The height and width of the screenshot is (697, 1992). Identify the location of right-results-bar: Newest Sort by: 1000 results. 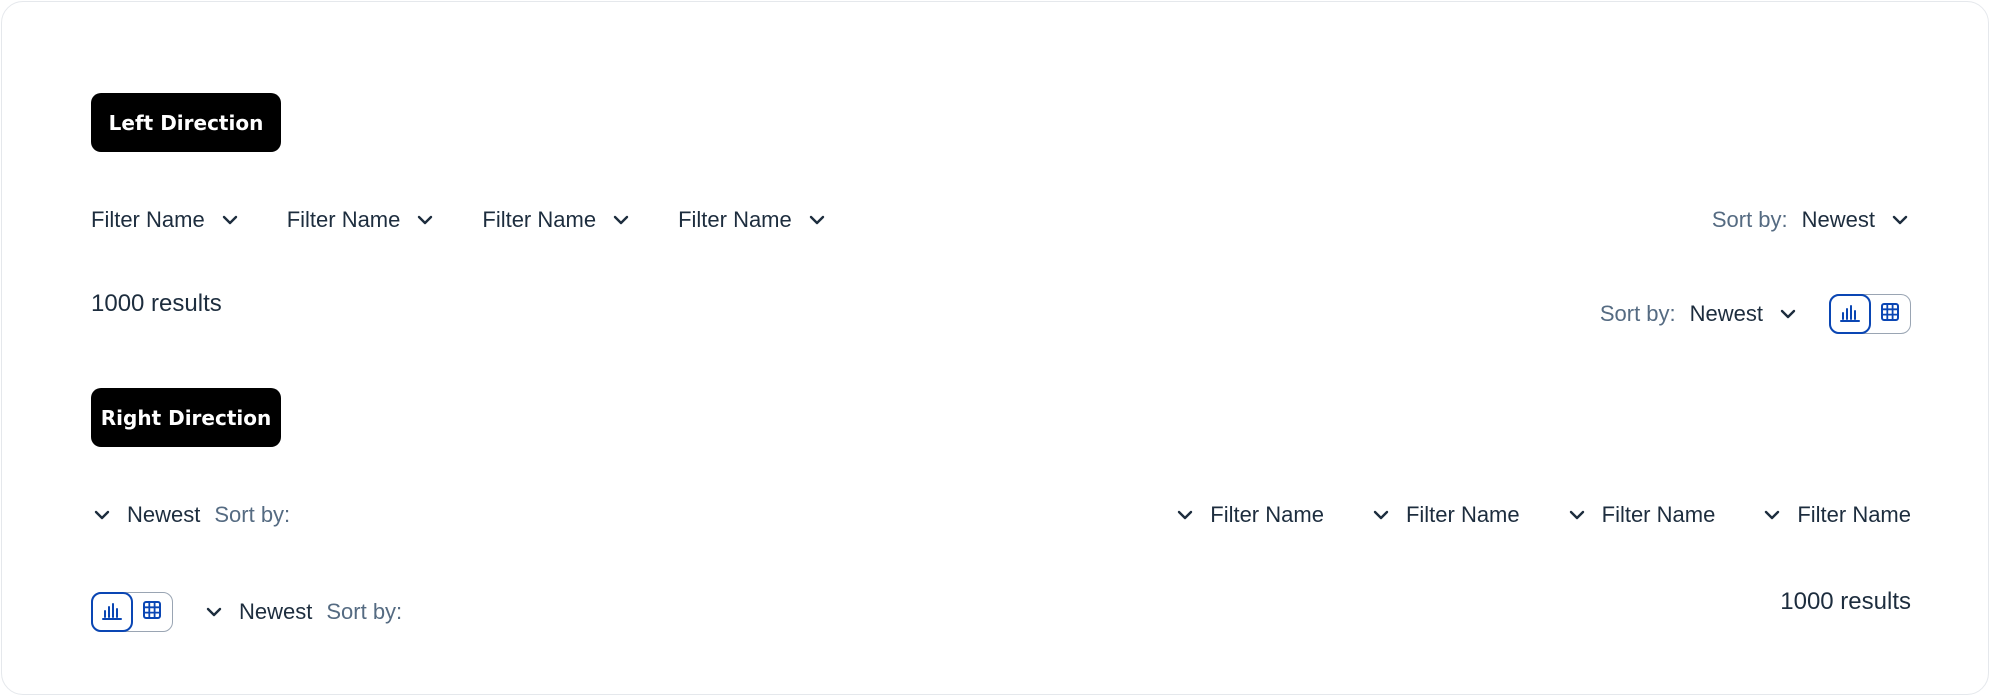
(1001, 610).